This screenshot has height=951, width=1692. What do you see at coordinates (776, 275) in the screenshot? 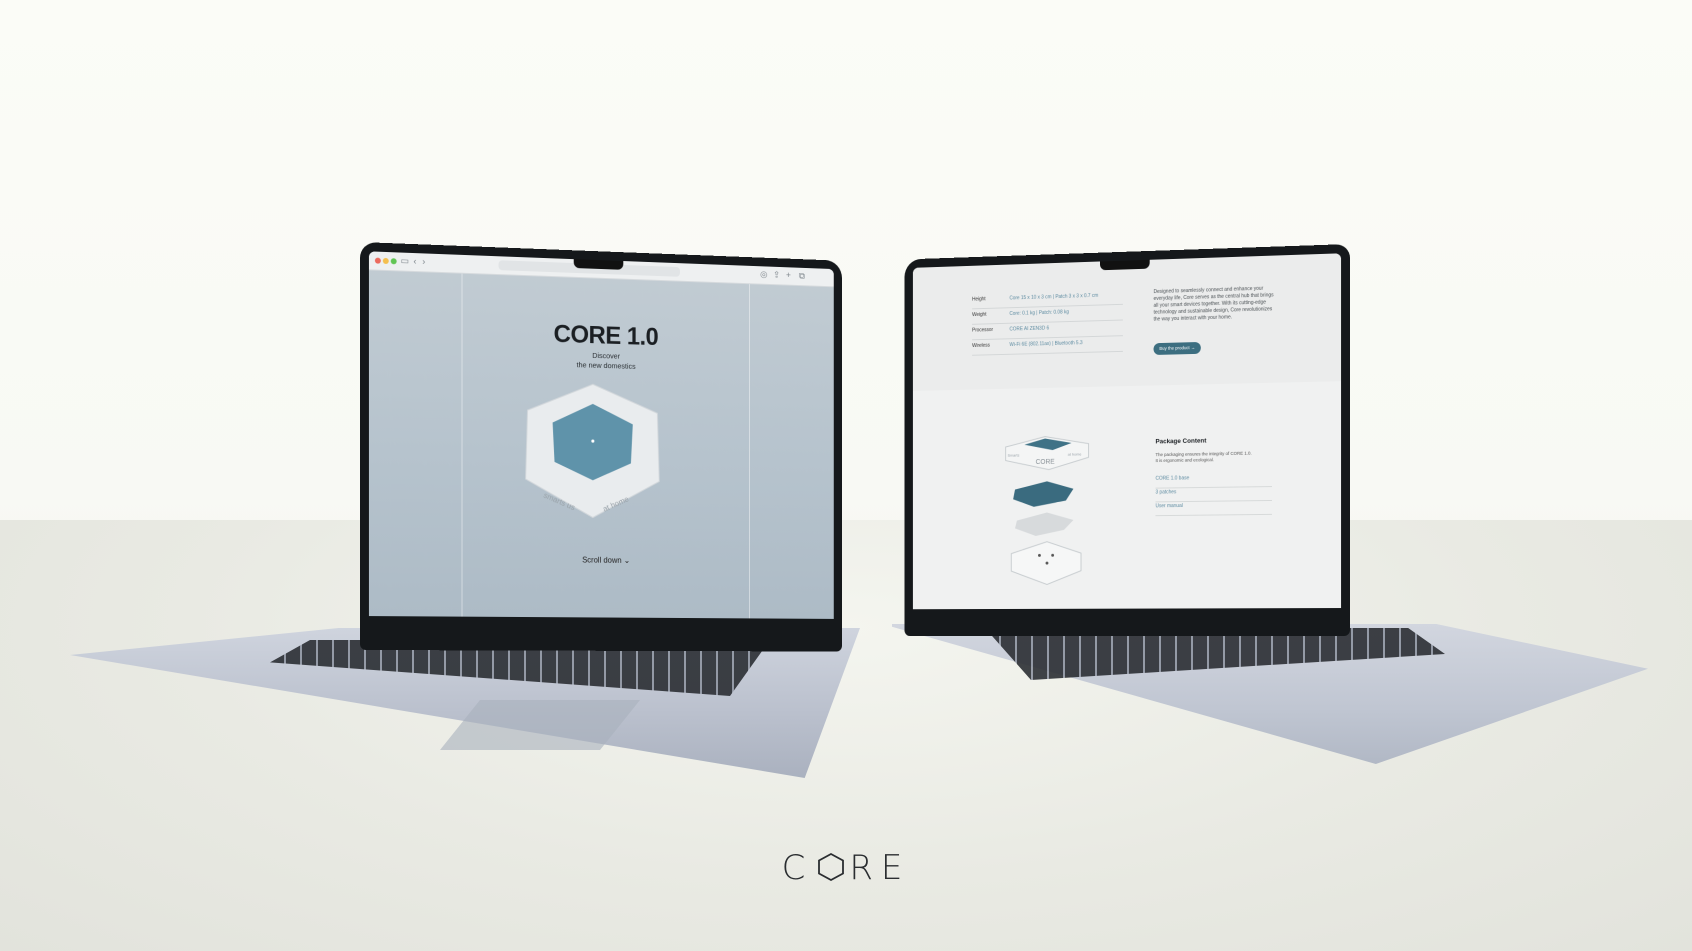
I see `share-icon: ⇪` at bounding box center [776, 275].